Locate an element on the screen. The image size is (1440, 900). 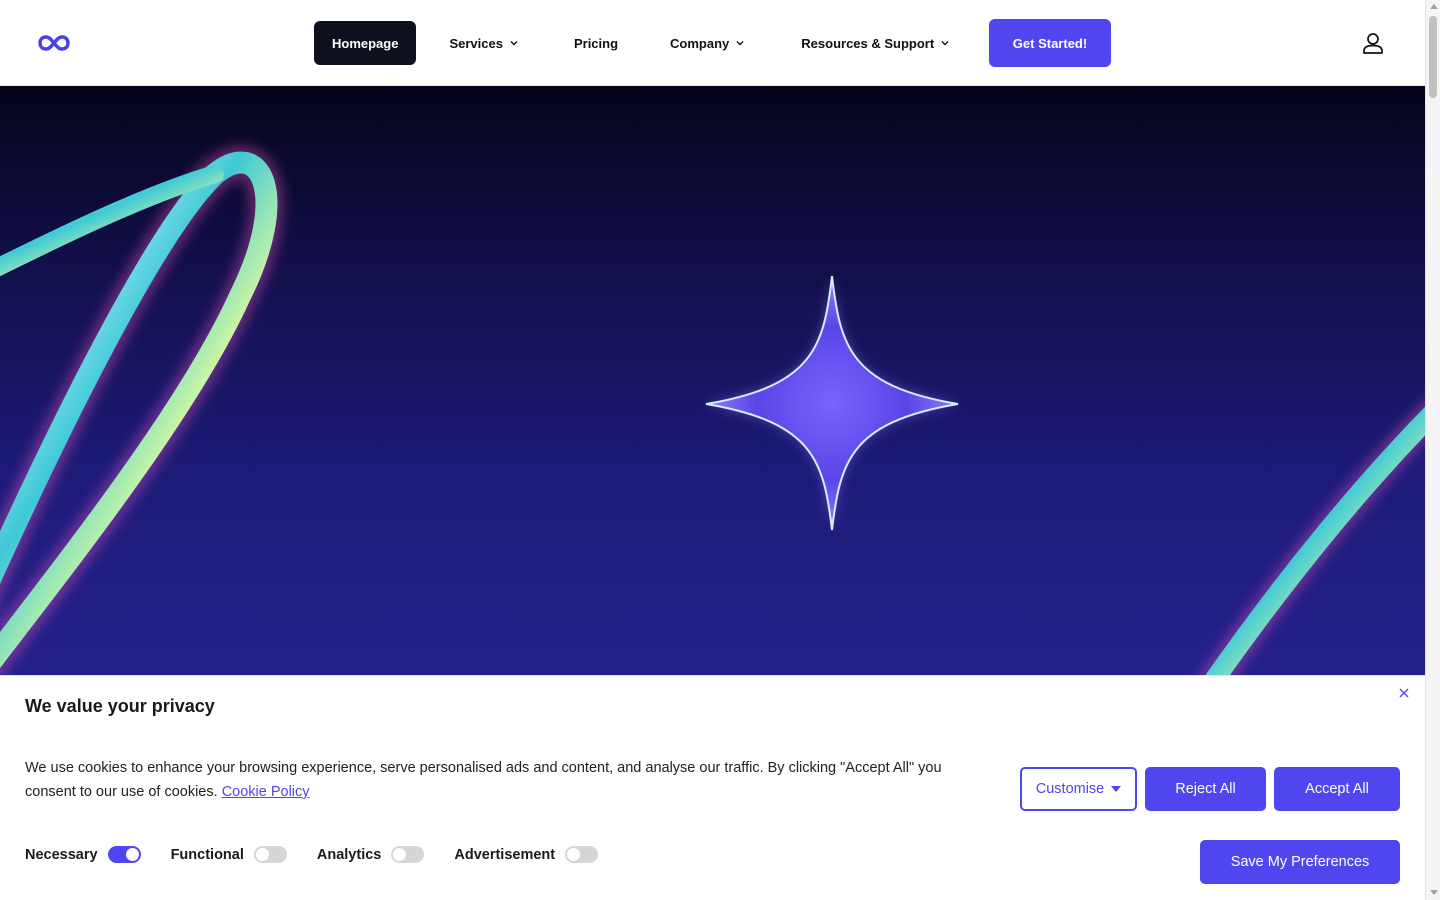
customise-button: Customise is located at coordinates (1078, 789).